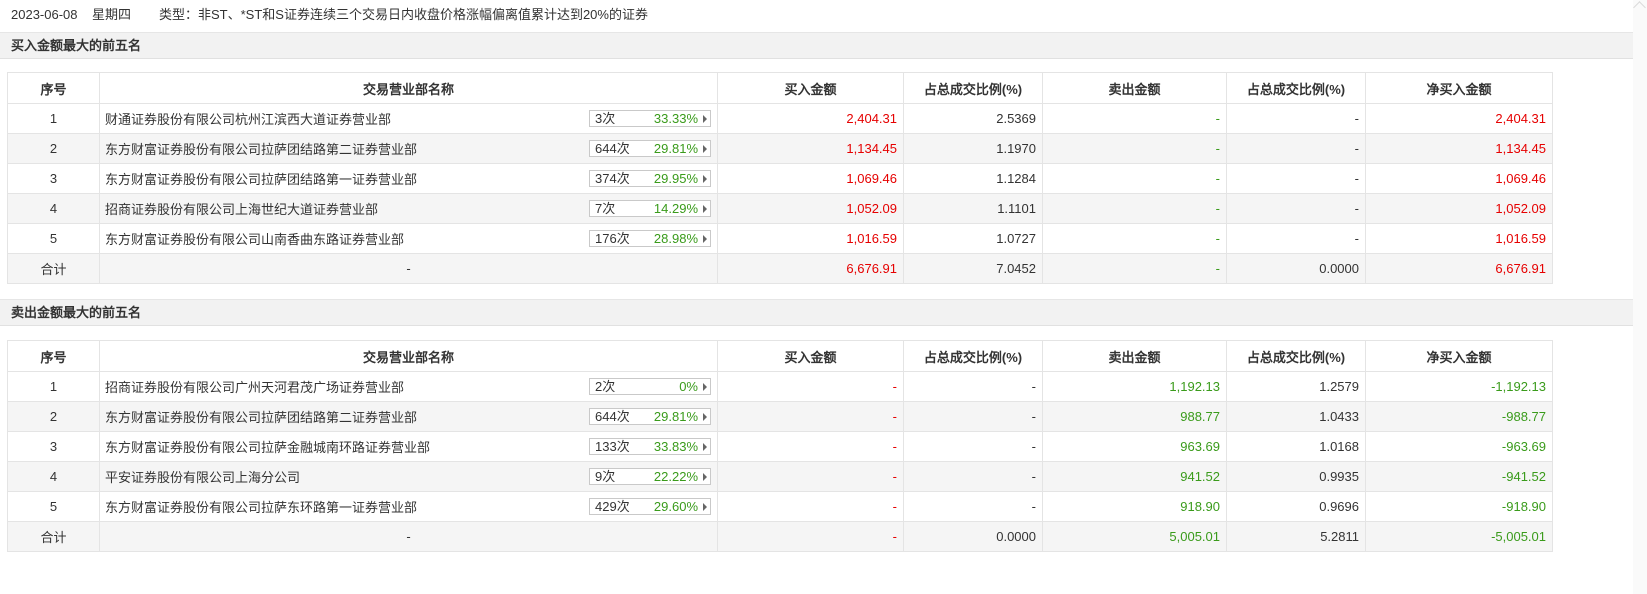 This screenshot has width=1647, height=594. Describe the element at coordinates (612, 148) in the screenshot. I see `listing-times: 644次` at that location.